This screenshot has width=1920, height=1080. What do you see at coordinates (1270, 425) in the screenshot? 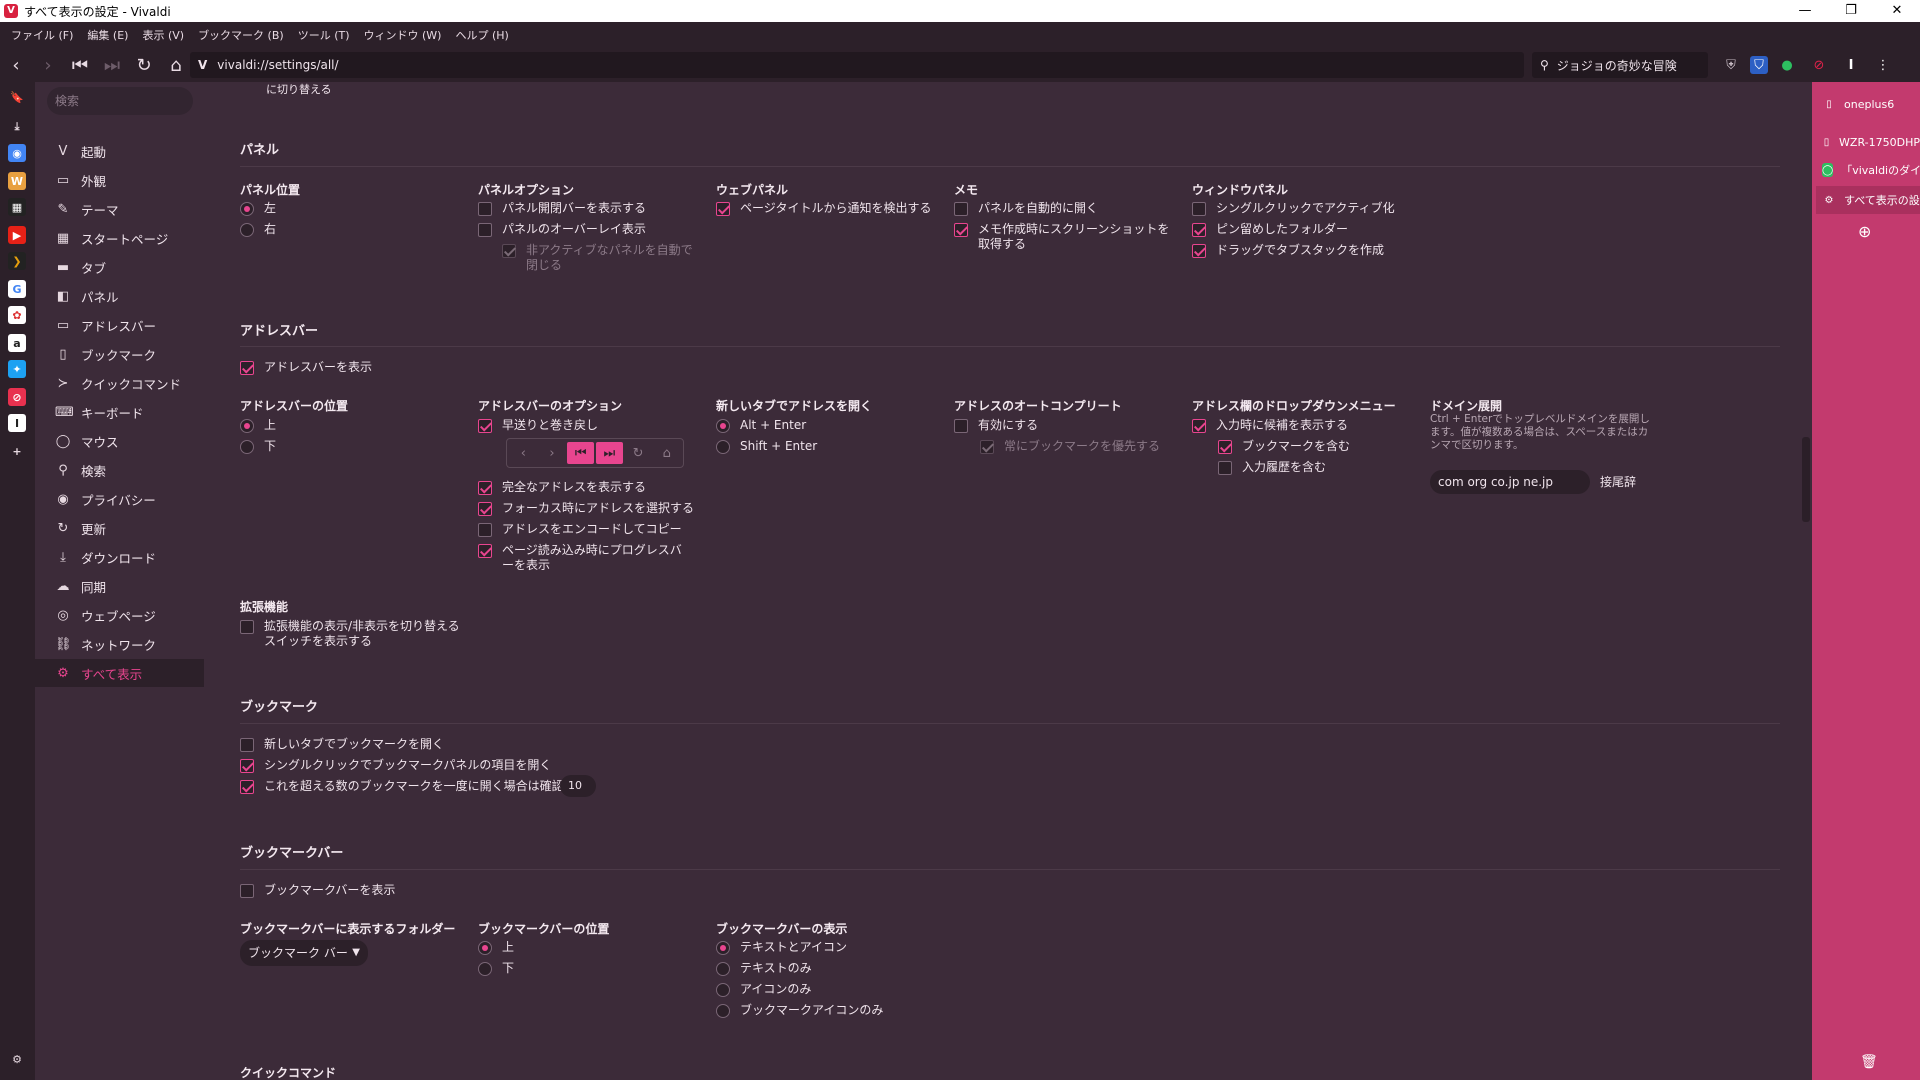
I see `dropdown-show: 入力時に候補を表示する` at bounding box center [1270, 425].